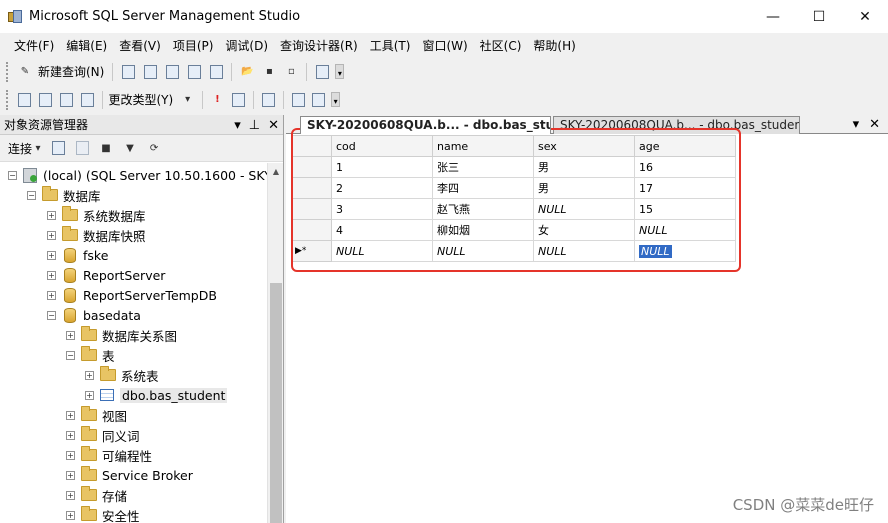  I want to click on save-icon: ▪, so click(269, 72).